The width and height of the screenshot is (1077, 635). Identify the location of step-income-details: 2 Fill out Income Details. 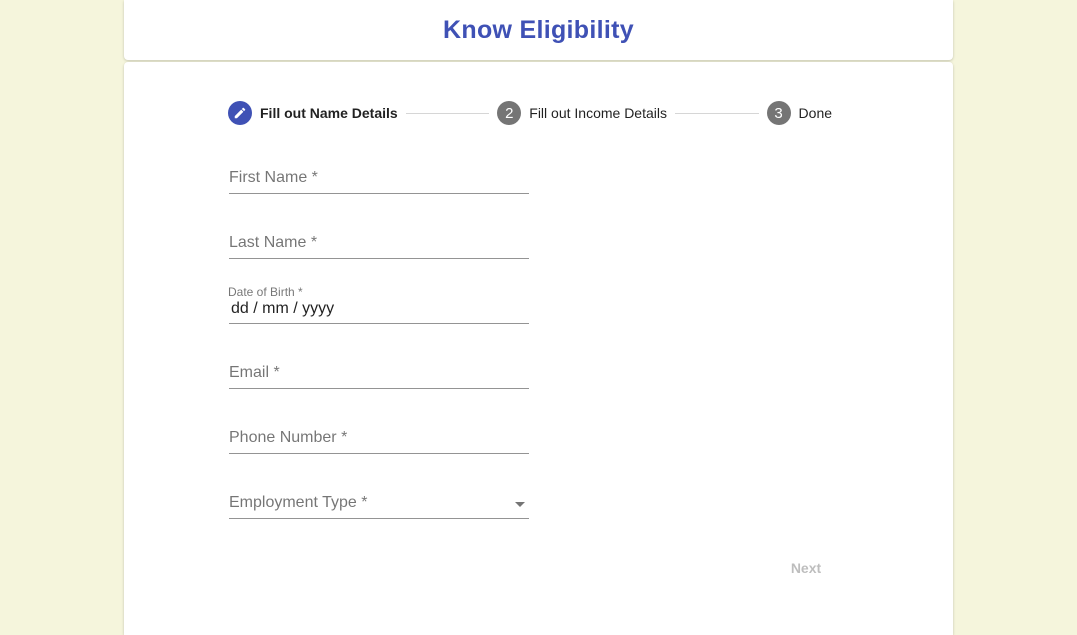
(582, 113).